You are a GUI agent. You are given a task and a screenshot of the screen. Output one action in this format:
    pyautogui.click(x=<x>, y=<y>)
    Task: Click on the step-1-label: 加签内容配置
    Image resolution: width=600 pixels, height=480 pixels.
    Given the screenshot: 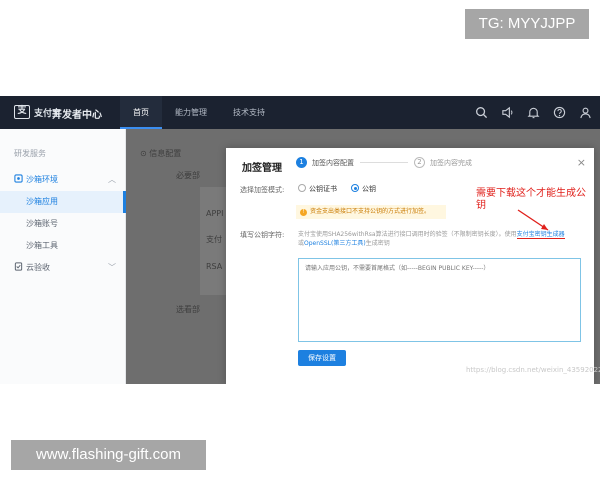 What is the action you would take?
    pyautogui.click(x=333, y=162)
    